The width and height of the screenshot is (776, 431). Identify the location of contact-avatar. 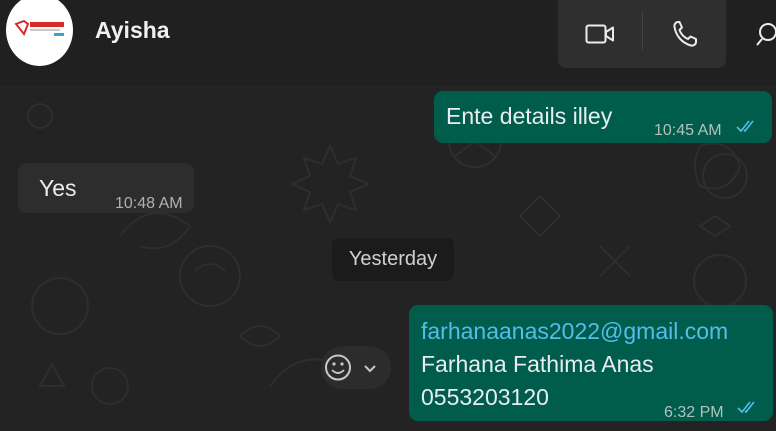
(39, 33).